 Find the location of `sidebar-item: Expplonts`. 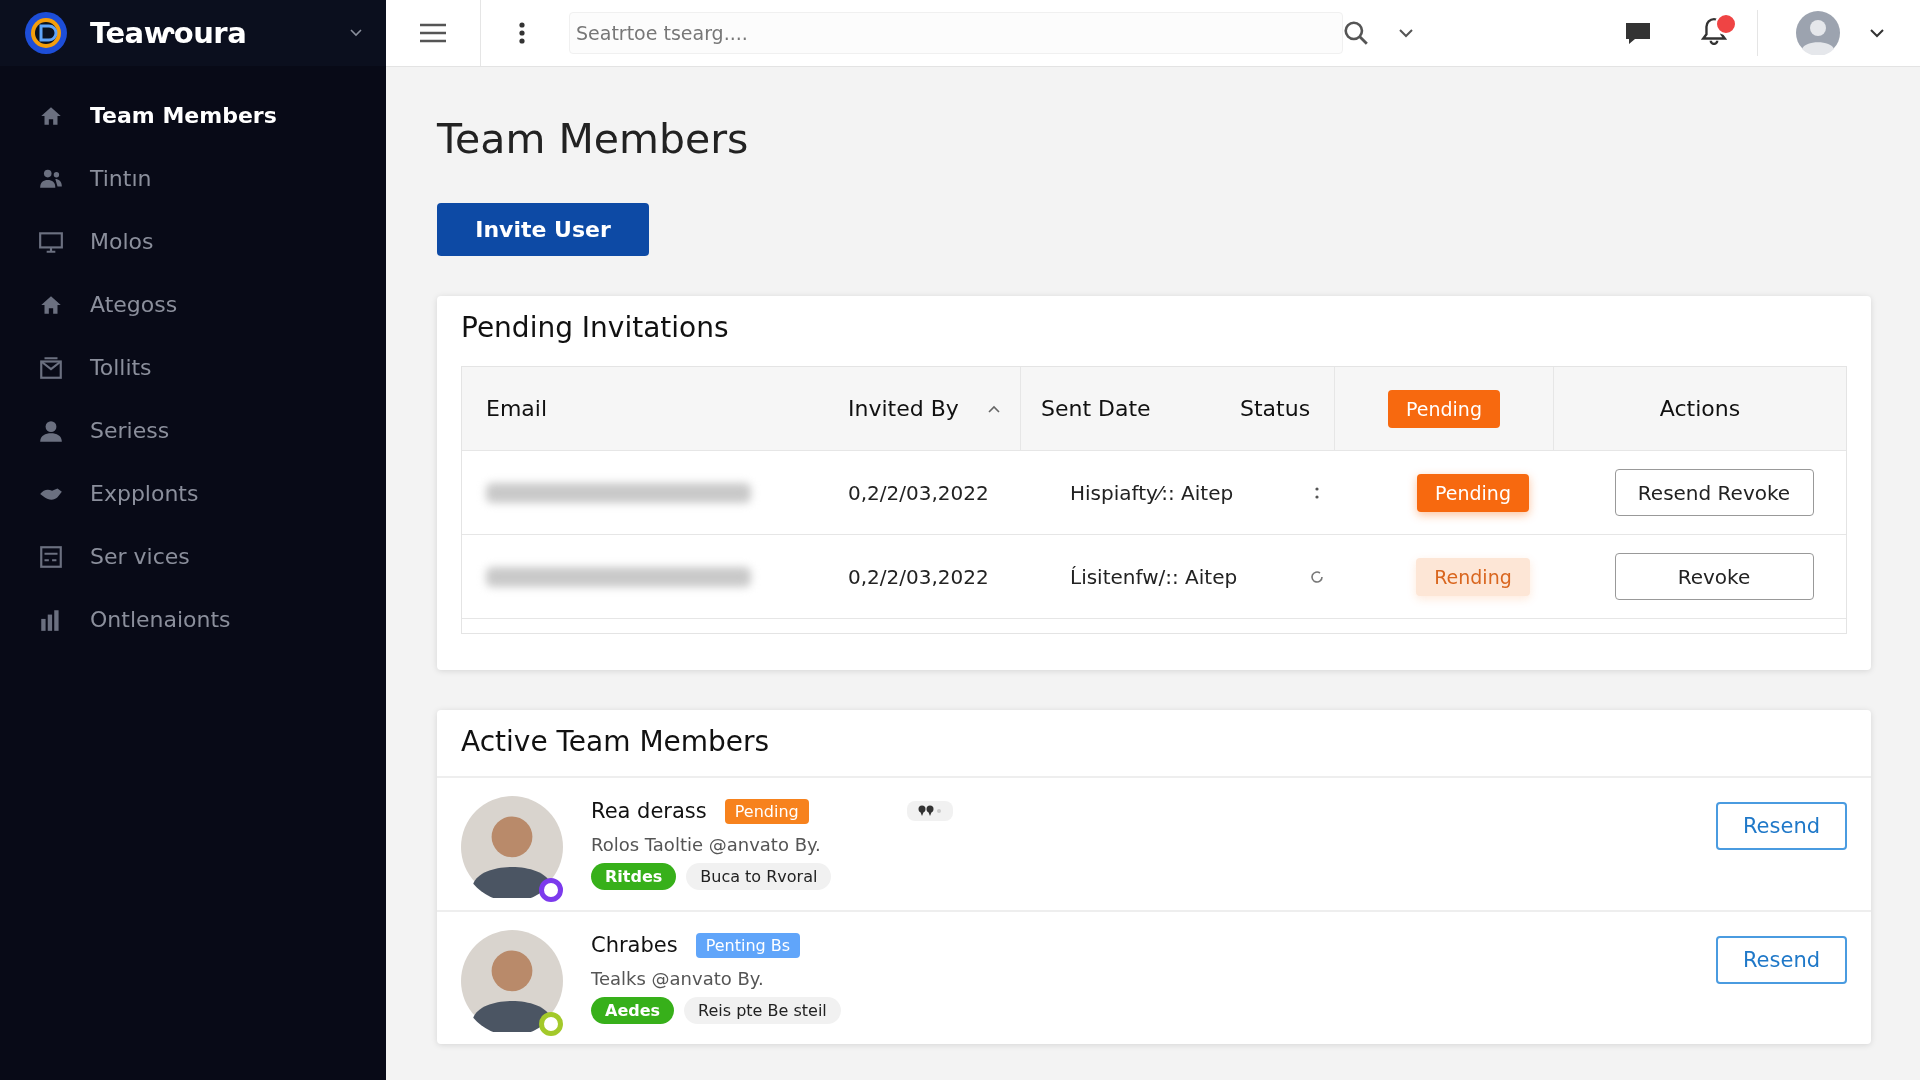

sidebar-item: Expplonts is located at coordinates (193, 493).